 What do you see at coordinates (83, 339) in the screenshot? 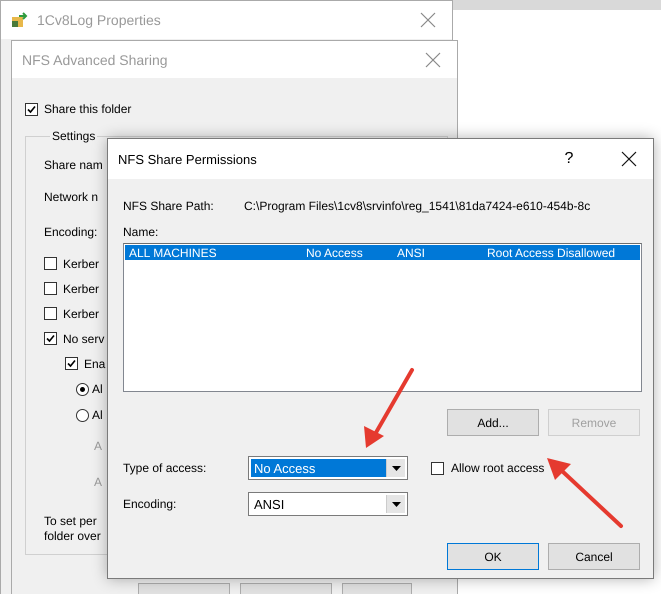
I see `checkbox-label: No serv` at bounding box center [83, 339].